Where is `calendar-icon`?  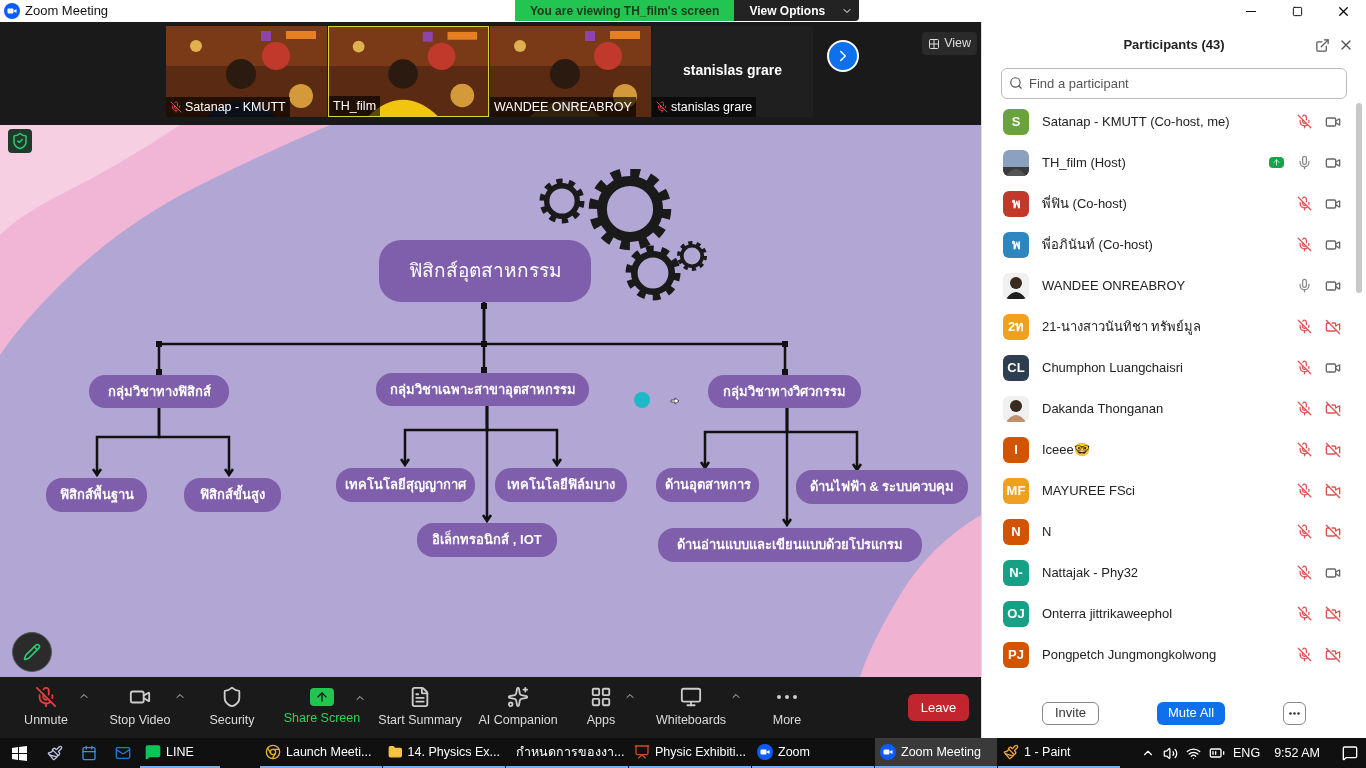
calendar-icon is located at coordinates (89, 753).